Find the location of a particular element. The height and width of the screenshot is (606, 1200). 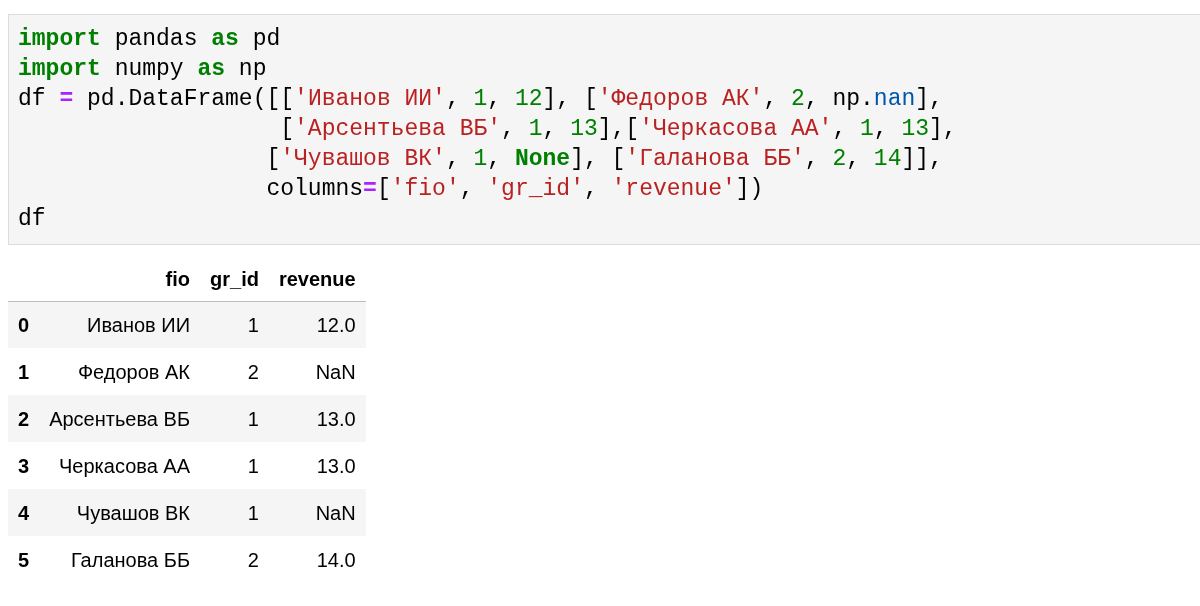

row-index: 4 is located at coordinates (24, 512).